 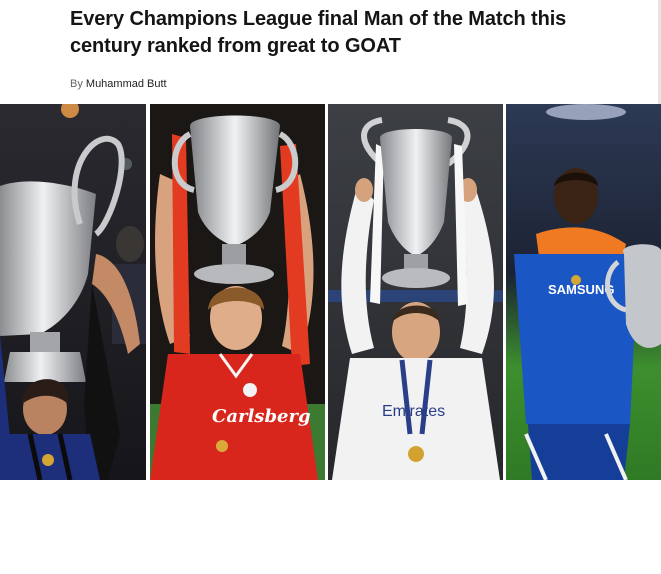 What do you see at coordinates (343, 563) in the screenshot?
I see `watermark-text: Squawka` at bounding box center [343, 563].